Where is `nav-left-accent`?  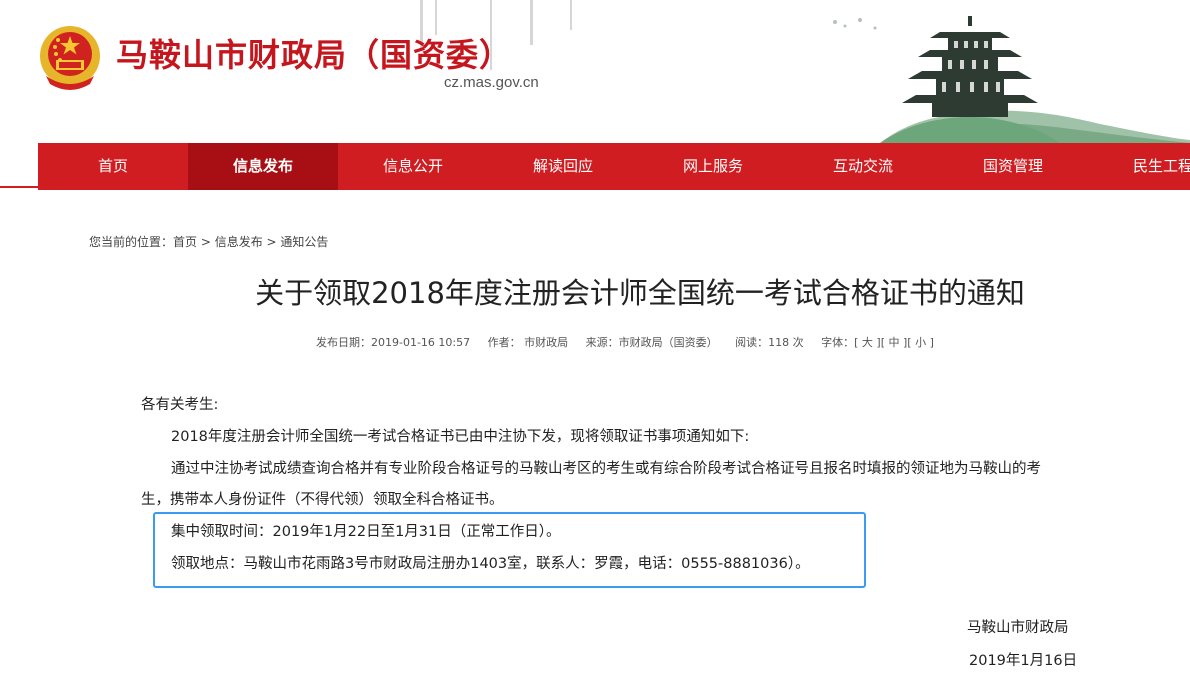 nav-left-accent is located at coordinates (19, 187).